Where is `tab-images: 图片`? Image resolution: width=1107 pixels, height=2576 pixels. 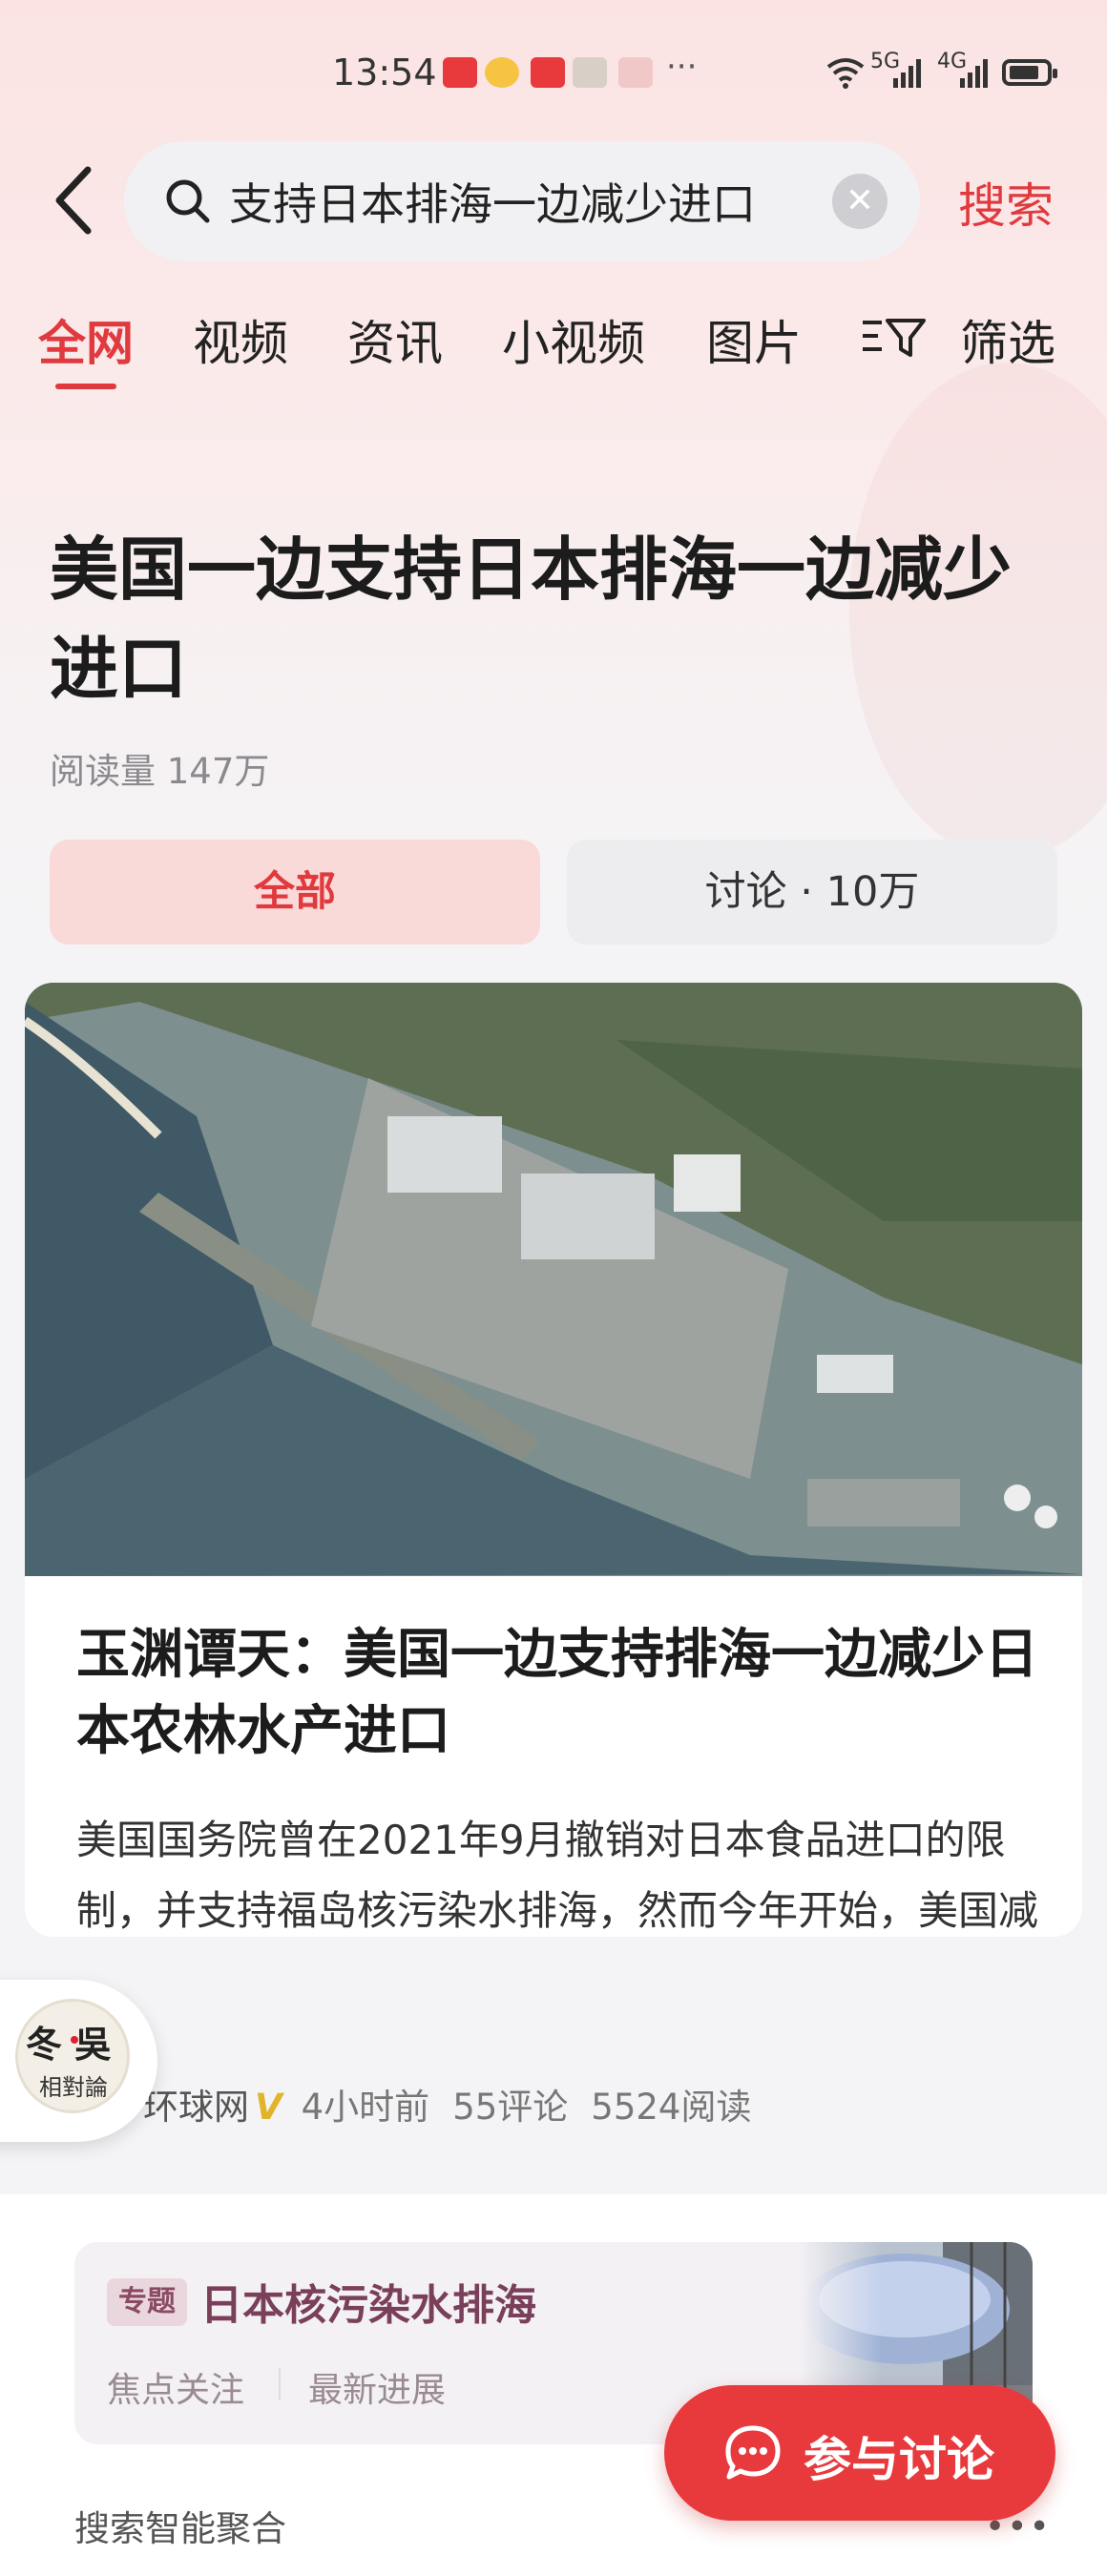
tab-images: 图片 is located at coordinates (754, 339).